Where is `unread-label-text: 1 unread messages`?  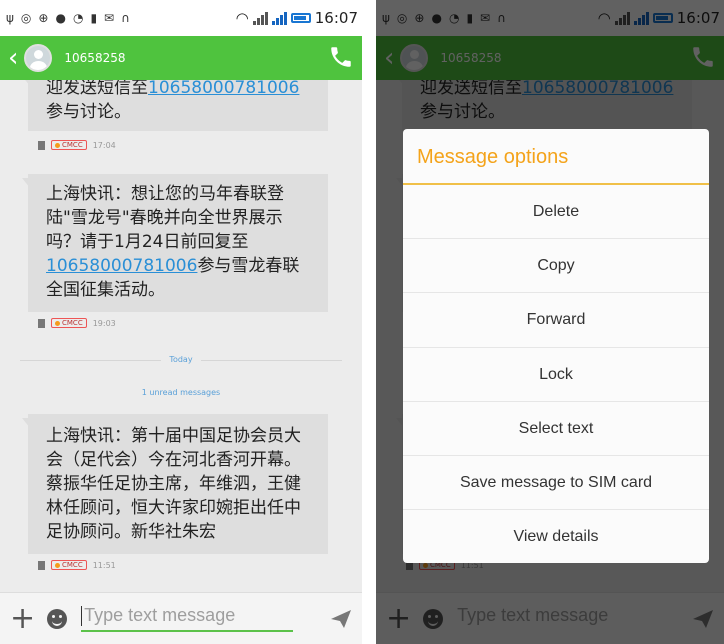 unread-label-text: 1 unread messages is located at coordinates (181, 392).